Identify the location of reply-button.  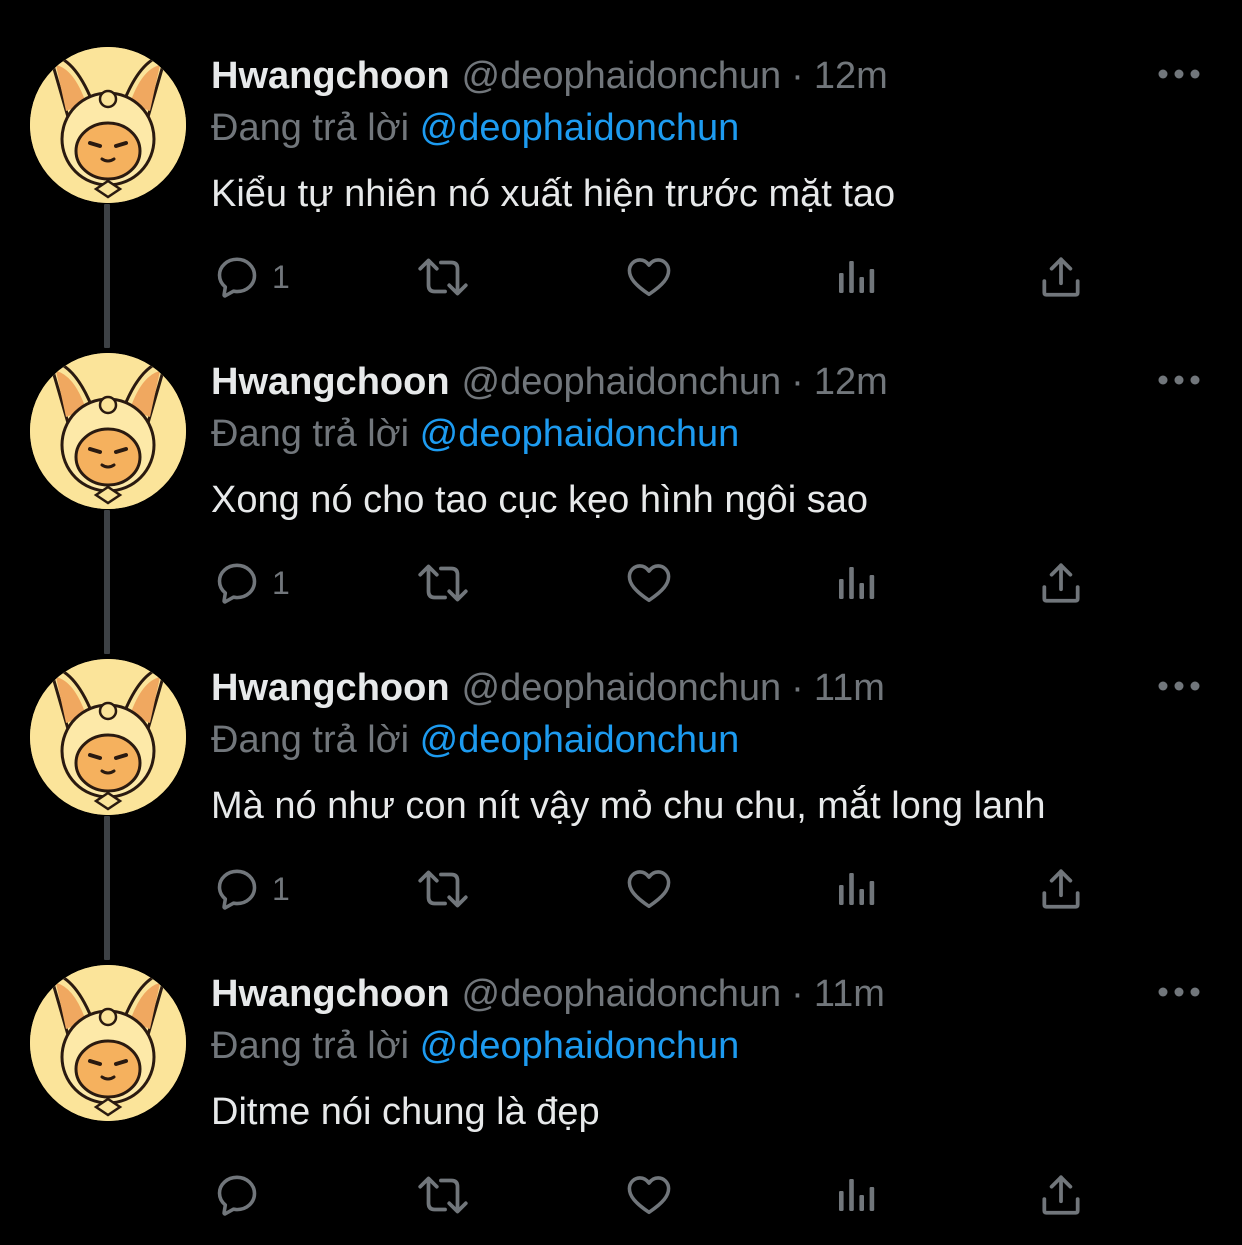
(242, 1195).